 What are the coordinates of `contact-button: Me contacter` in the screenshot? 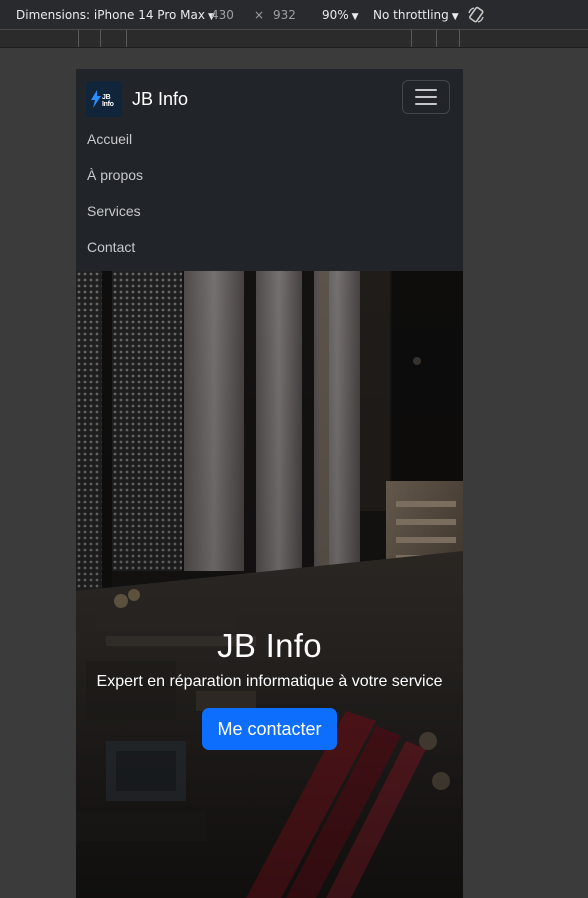 It's located at (269, 729).